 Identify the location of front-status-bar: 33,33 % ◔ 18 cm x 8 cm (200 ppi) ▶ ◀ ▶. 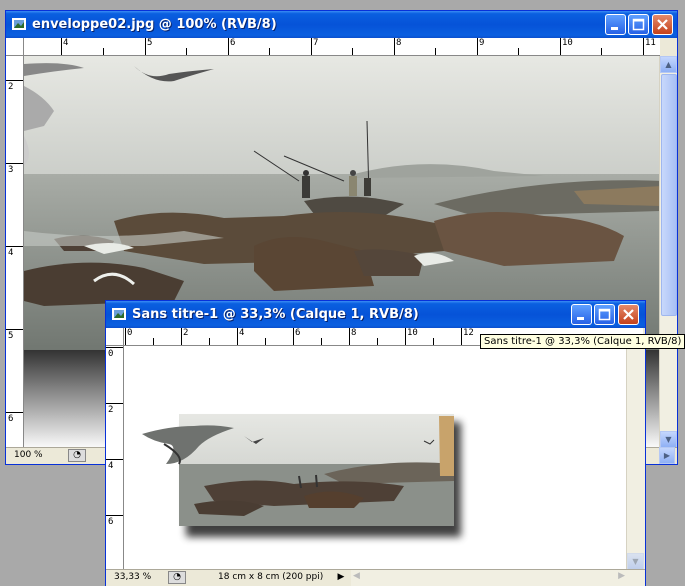
(375, 577).